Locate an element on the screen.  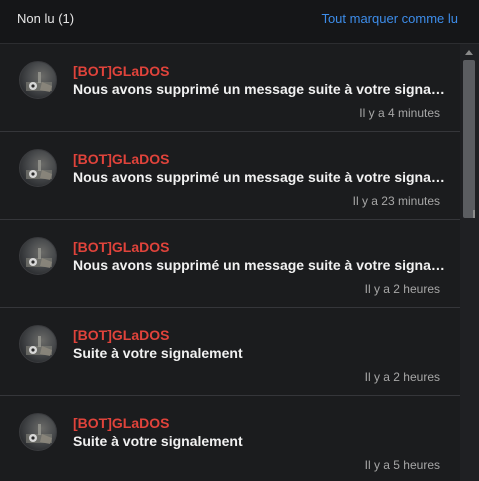
list-scrollbar is located at coordinates (469, 262).